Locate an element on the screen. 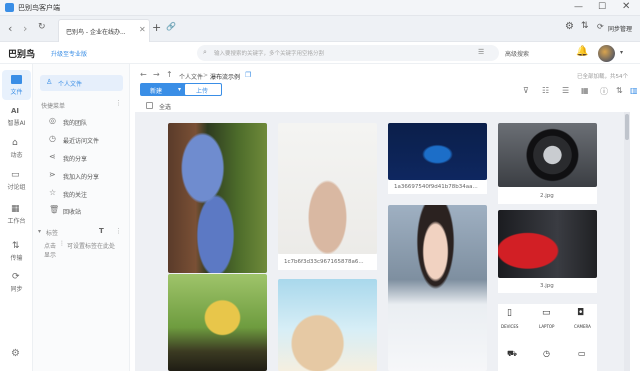 This screenshot has height=371, width=640. image-device-icons: ▯ ▭ ◘ DEVICES LAPTOP CAMERA ⛟ ◷ ▭ is located at coordinates (547, 337).